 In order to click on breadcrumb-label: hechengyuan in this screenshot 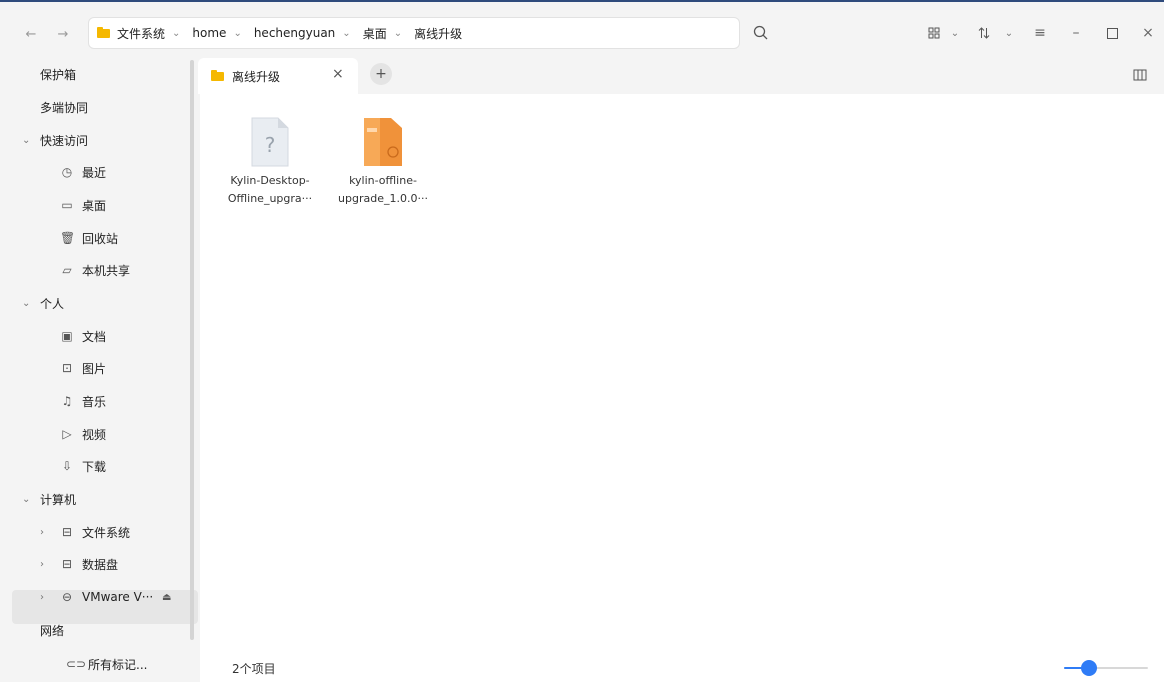, I will do `click(294, 33)`.